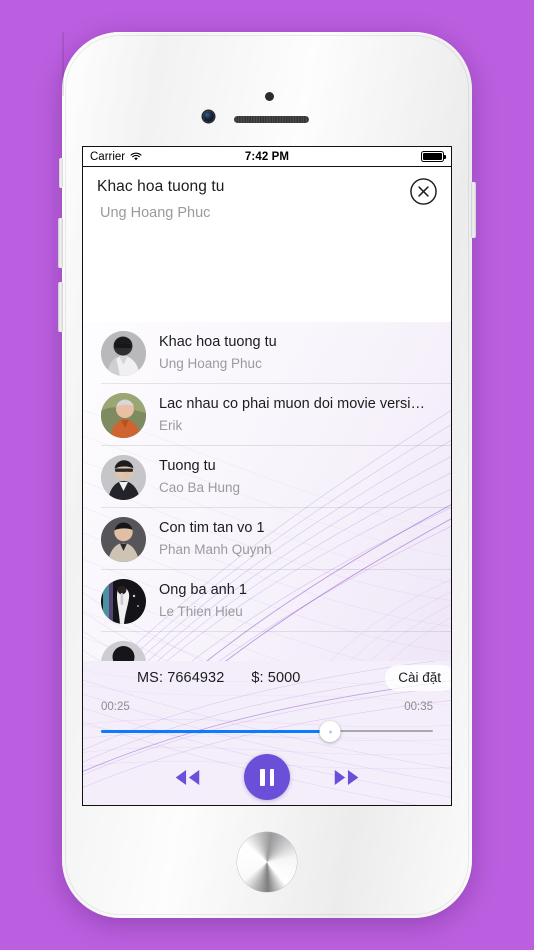 The image size is (534, 950). I want to click on song-title: Con tim tan vo 1, so click(212, 528).